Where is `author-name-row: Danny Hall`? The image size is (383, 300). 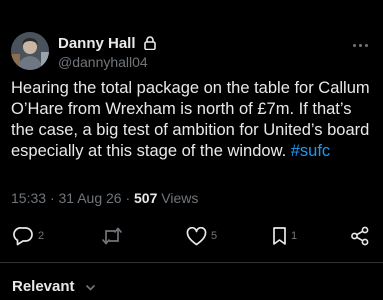 author-name-row: Danny Hall is located at coordinates (107, 44).